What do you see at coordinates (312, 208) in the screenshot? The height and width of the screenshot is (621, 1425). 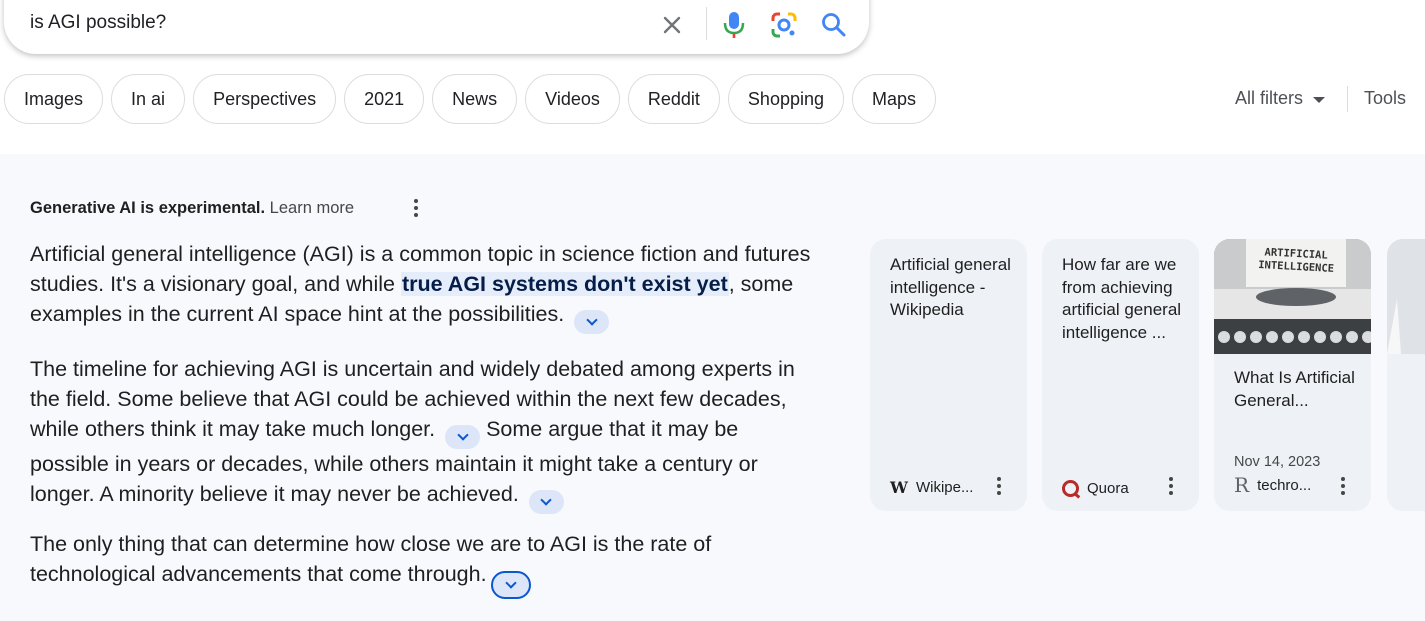 I see `learn-more-link: Learn more` at bounding box center [312, 208].